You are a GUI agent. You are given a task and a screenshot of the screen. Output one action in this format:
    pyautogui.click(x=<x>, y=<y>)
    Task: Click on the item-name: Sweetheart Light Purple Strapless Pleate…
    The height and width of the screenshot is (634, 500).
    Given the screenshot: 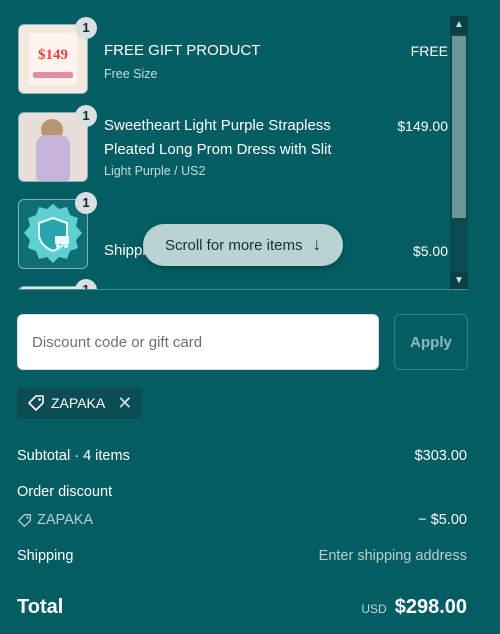 What is the action you would take?
    pyautogui.click(x=218, y=137)
    